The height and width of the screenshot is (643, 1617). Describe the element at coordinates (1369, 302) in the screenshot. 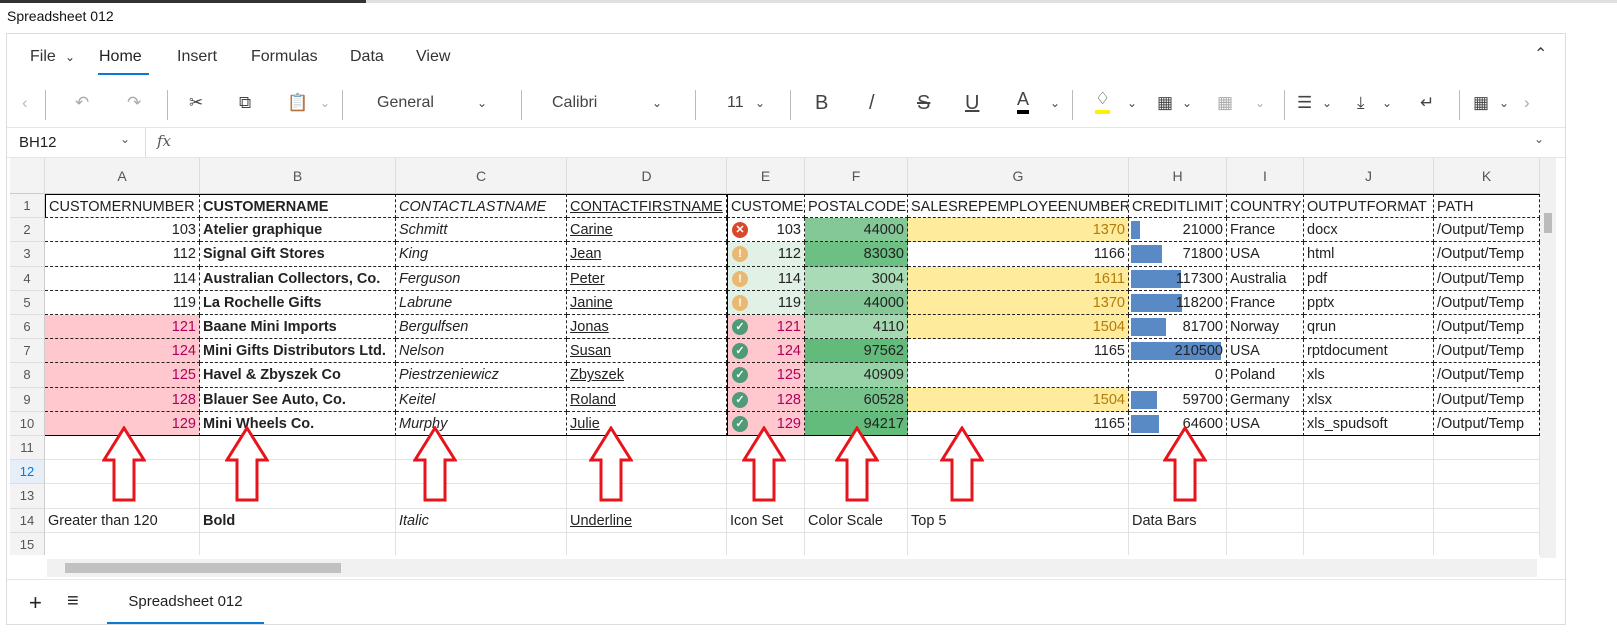

I see `cell-J5: pptx` at that location.